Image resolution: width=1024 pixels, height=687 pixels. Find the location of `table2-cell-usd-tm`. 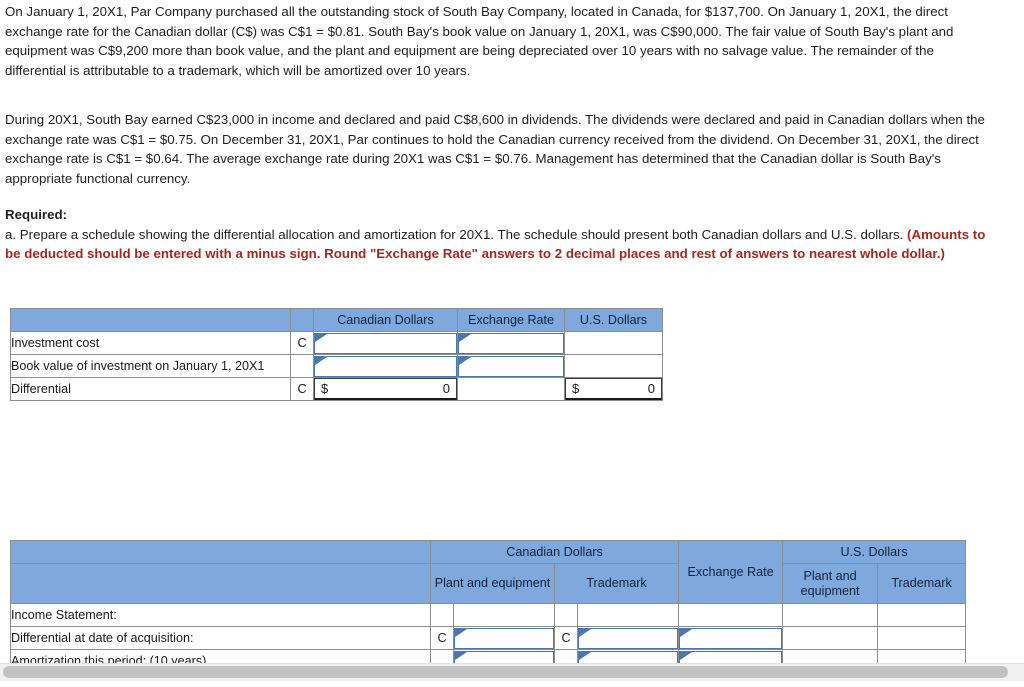

table2-cell-usd-tm is located at coordinates (922, 615).